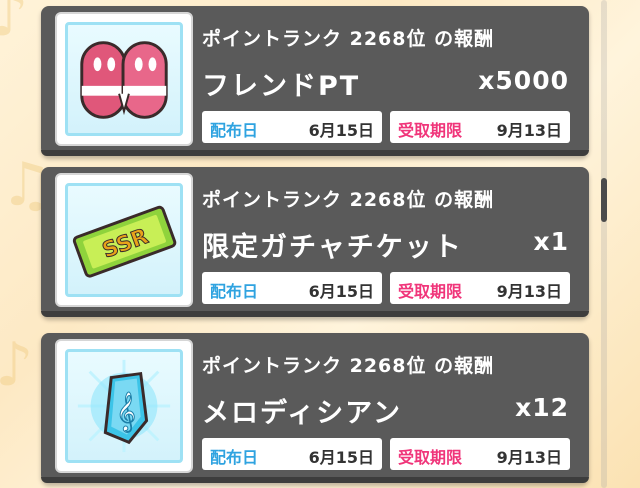 This screenshot has width=640, height=488. I want to click on reward-icon-frame, so click(124, 79).